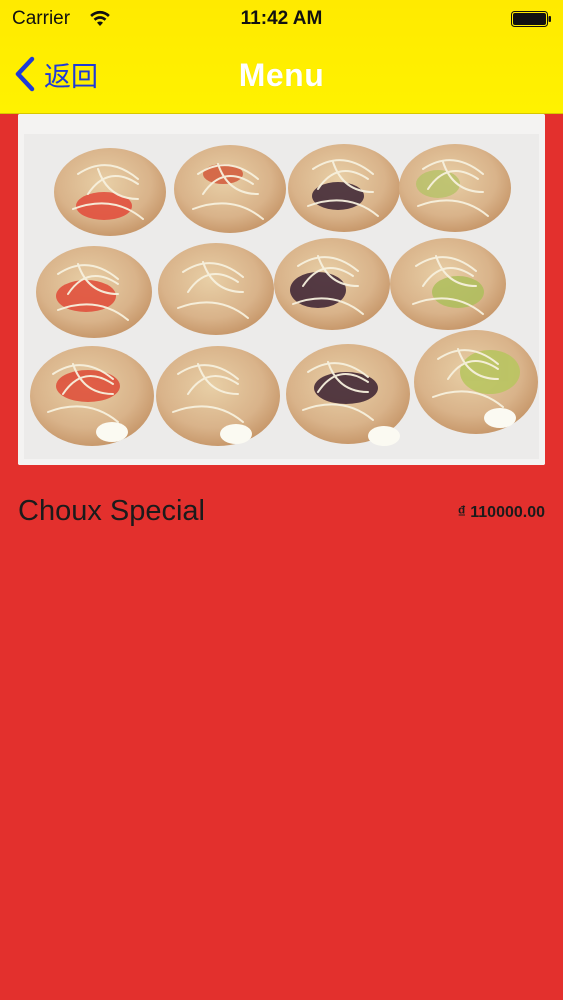 This screenshot has height=1000, width=563. I want to click on page-title: Menu, so click(281, 75).